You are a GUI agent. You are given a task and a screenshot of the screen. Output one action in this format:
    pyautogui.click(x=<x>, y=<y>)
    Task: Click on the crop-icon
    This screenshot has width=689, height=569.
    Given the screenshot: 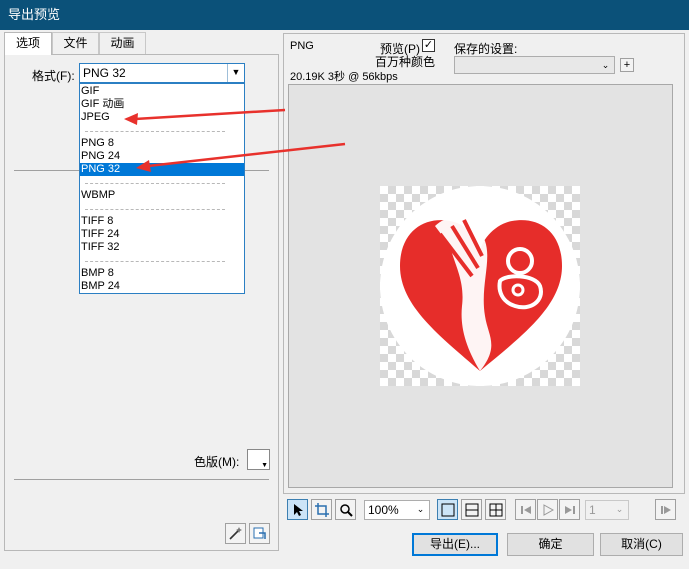 What is the action you would take?
    pyautogui.click(x=321, y=509)
    